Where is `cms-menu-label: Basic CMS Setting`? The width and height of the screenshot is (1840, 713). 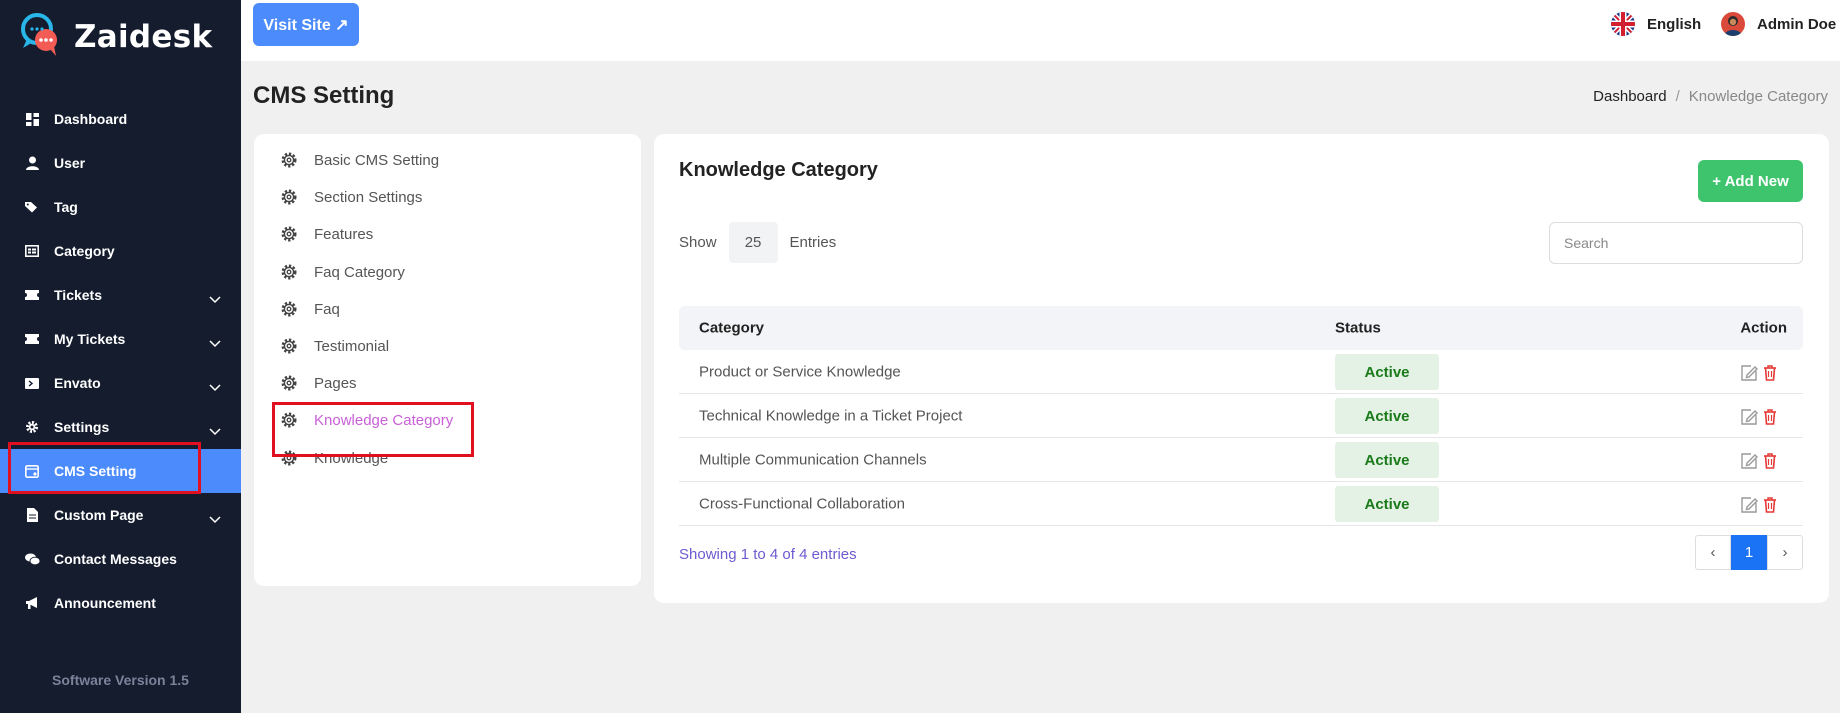 cms-menu-label: Basic CMS Setting is located at coordinates (377, 160).